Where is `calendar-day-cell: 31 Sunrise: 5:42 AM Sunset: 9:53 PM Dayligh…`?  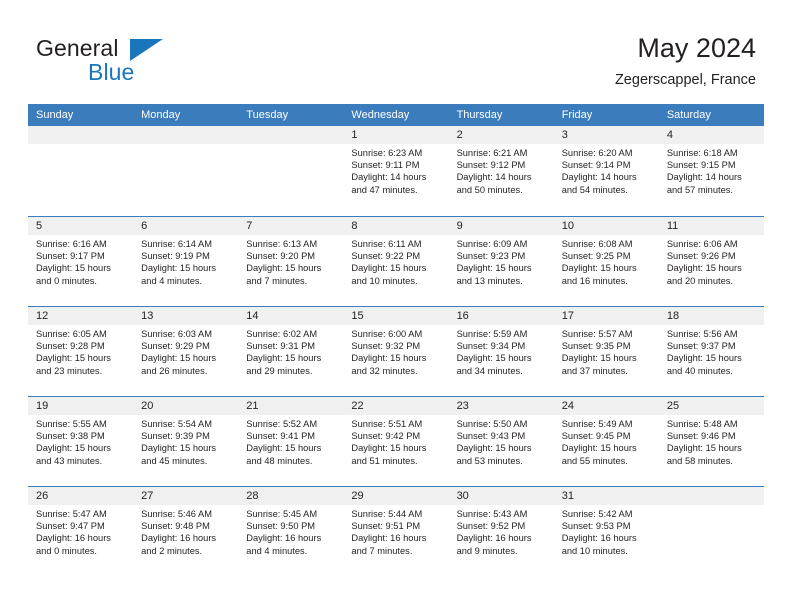 calendar-day-cell: 31 Sunrise: 5:42 AM Sunset: 9:53 PM Dayligh… is located at coordinates (606, 531).